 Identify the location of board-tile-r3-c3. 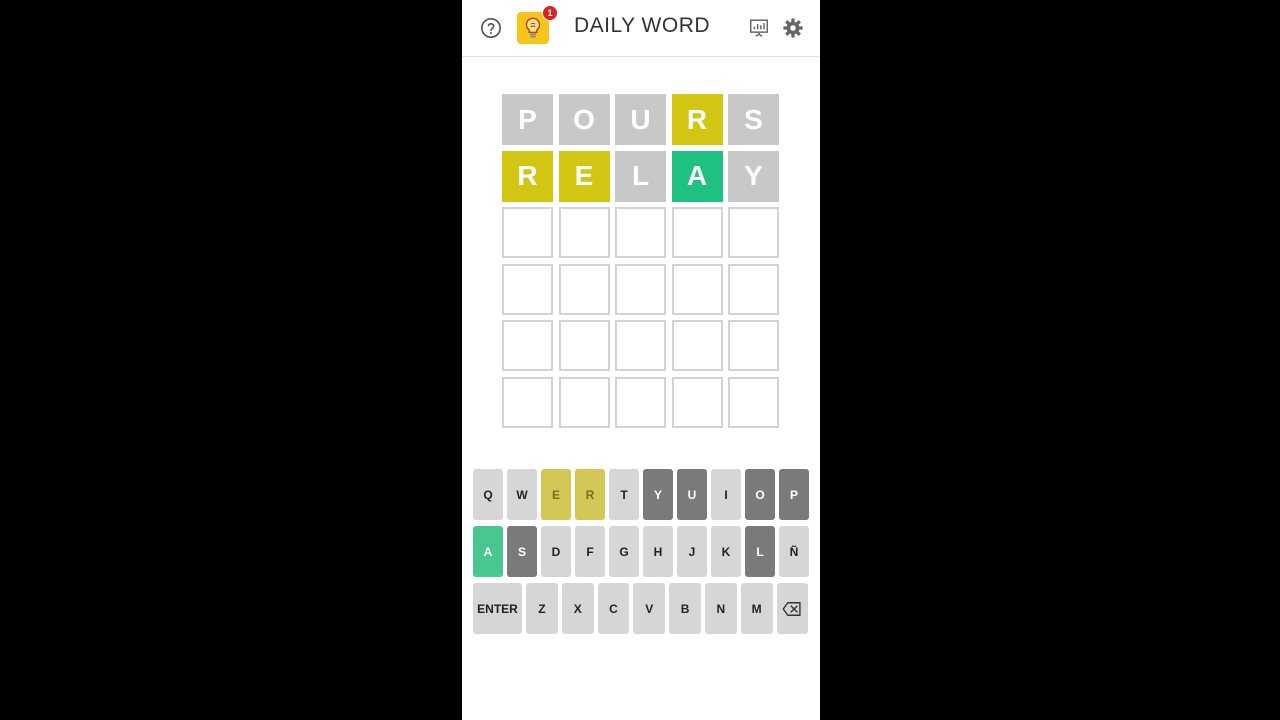
(640, 232).